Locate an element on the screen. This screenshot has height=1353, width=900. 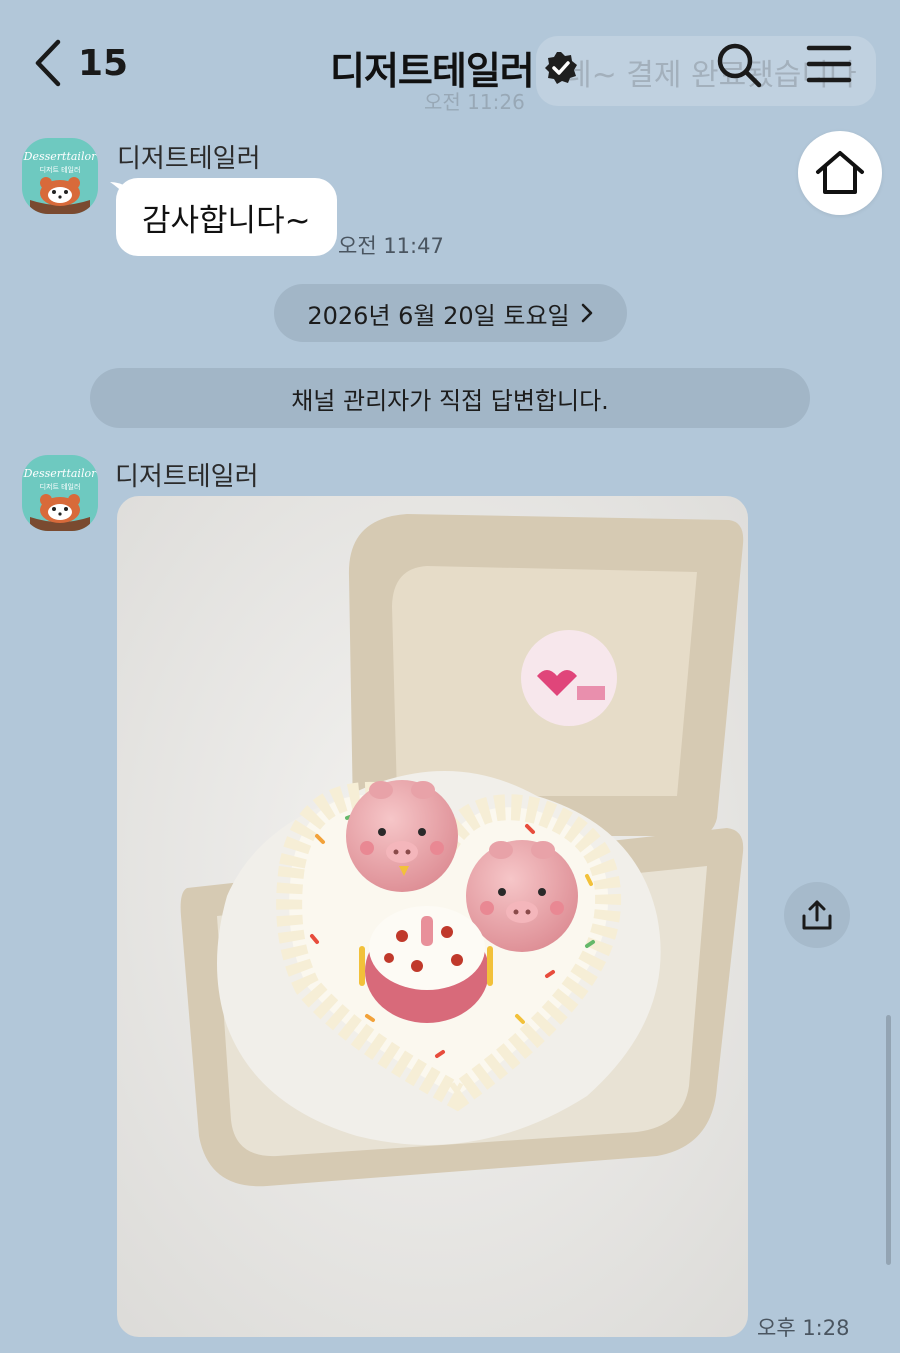
share-button is located at coordinates (817, 915).